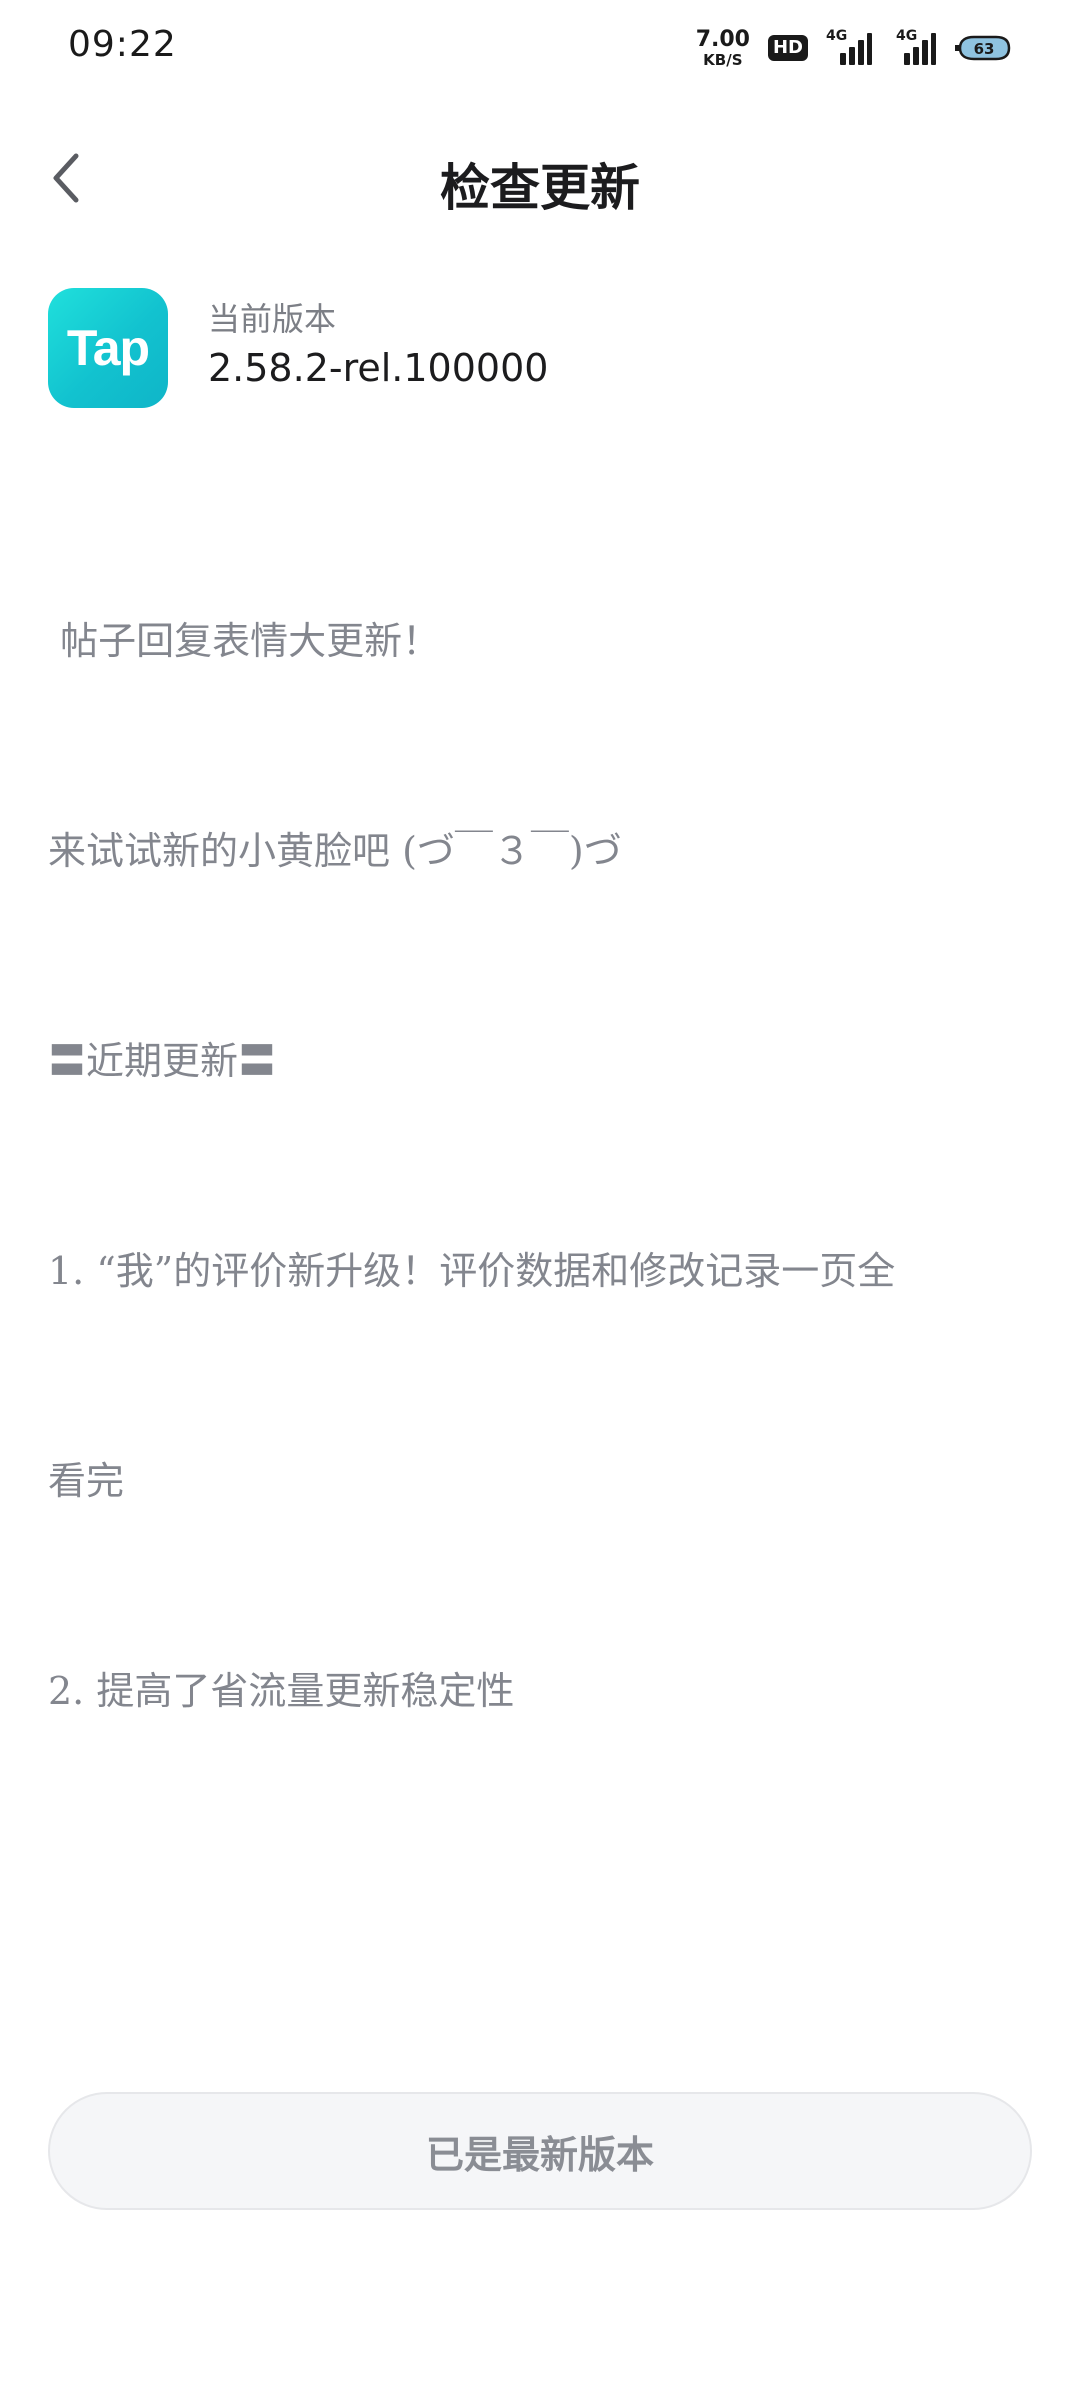  I want to click on signal-type-label-2: 4G, so click(907, 36).